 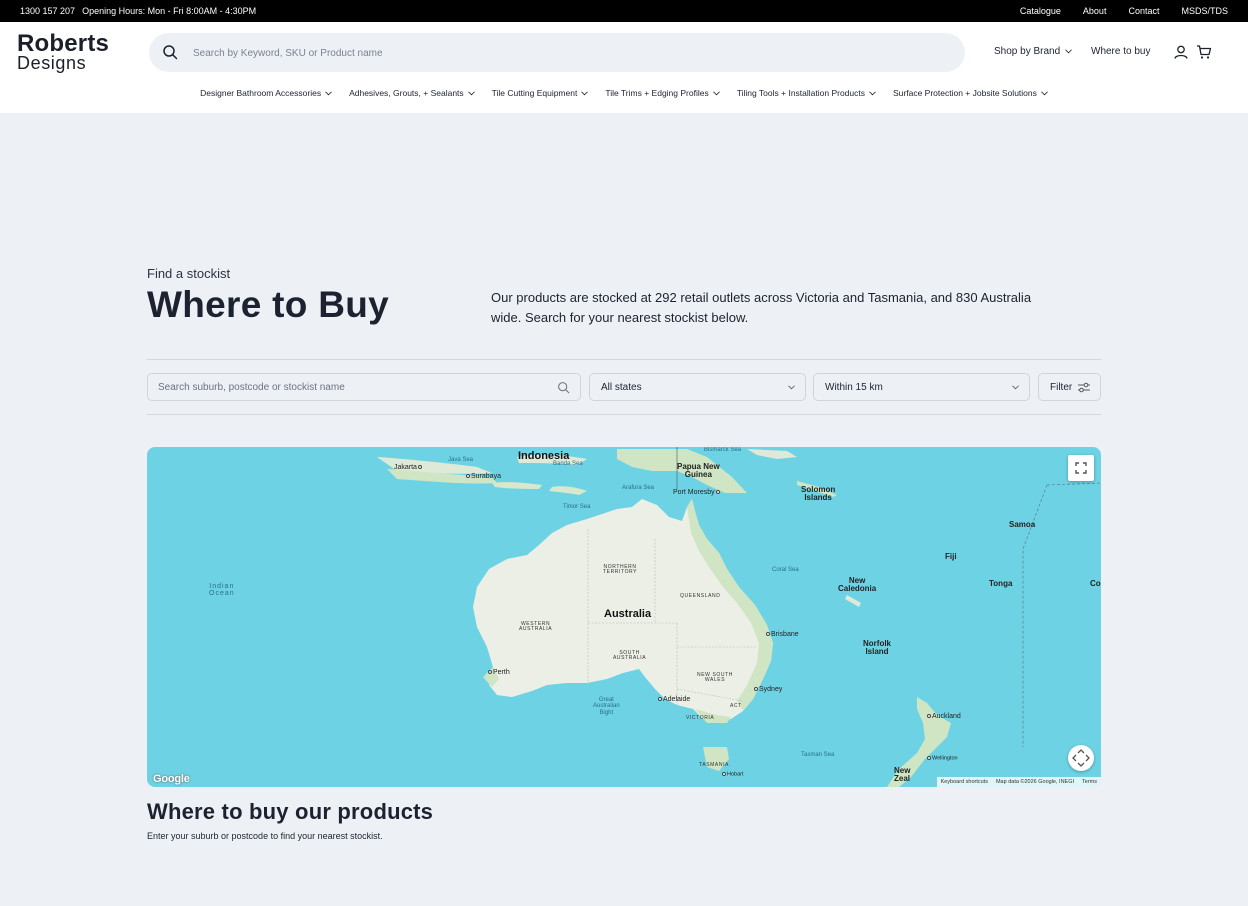 I want to click on nav-label: Tile Trims + Edging Profiles, so click(x=657, y=93).